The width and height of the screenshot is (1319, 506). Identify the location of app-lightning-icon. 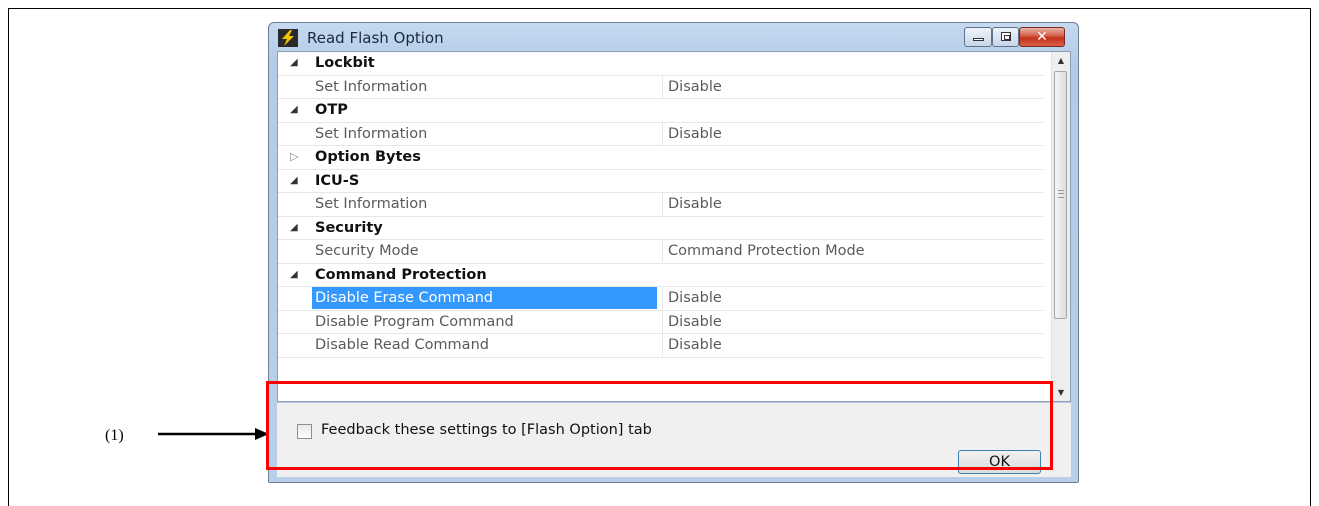
(288, 38).